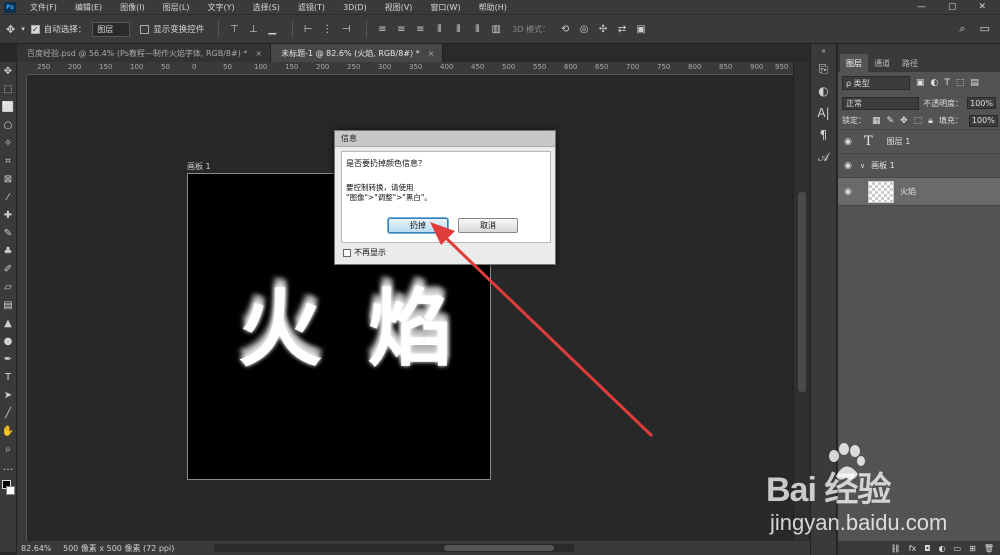  Describe the element at coordinates (8, 377) in the screenshot. I see `type-tool-icon: T` at that location.